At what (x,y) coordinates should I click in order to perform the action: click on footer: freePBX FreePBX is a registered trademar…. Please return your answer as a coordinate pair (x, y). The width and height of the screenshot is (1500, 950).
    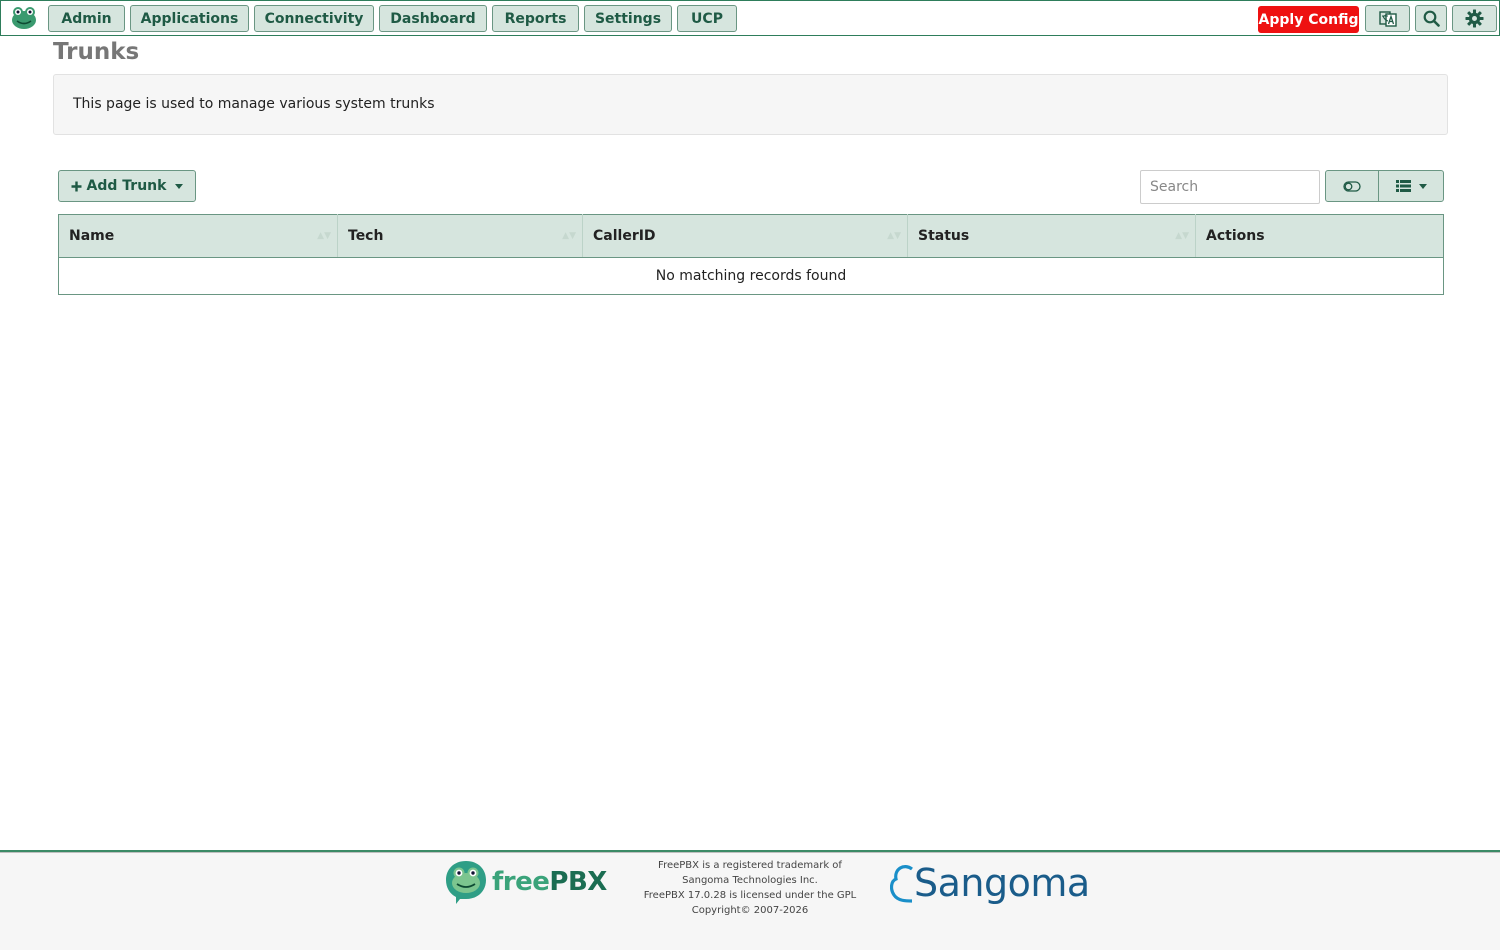
    Looking at the image, I should click on (750, 900).